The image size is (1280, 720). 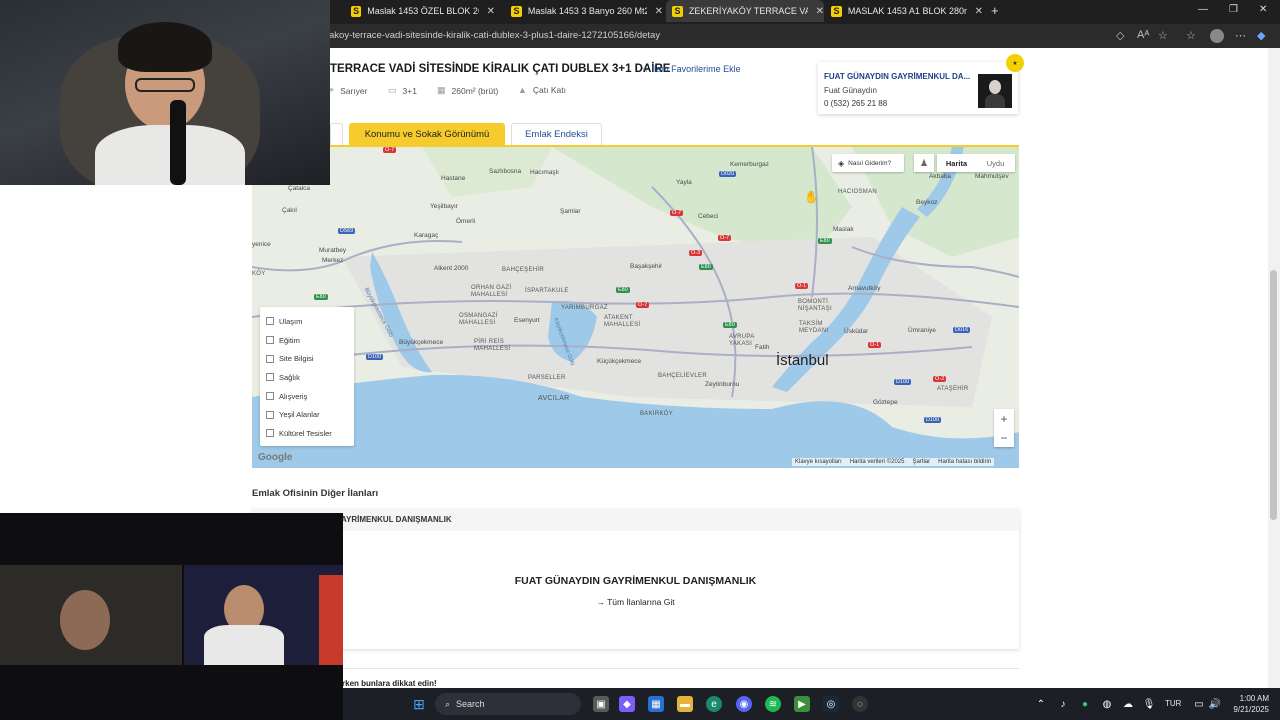 What do you see at coordinates (165, 47) in the screenshot?
I see `webcam-person-hair` at bounding box center [165, 47].